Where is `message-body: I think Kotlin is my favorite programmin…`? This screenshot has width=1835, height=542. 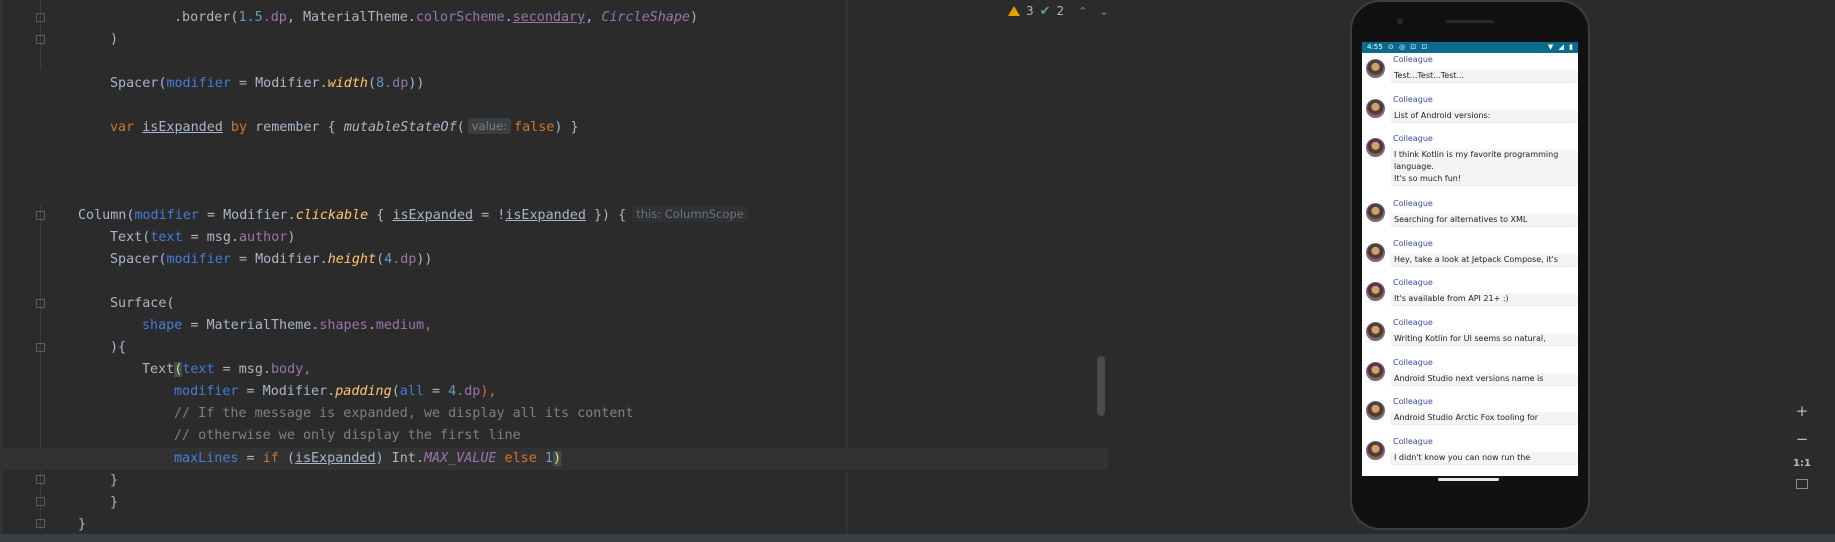
message-body: I think Kotlin is my favorite programmin… is located at coordinates (1484, 167).